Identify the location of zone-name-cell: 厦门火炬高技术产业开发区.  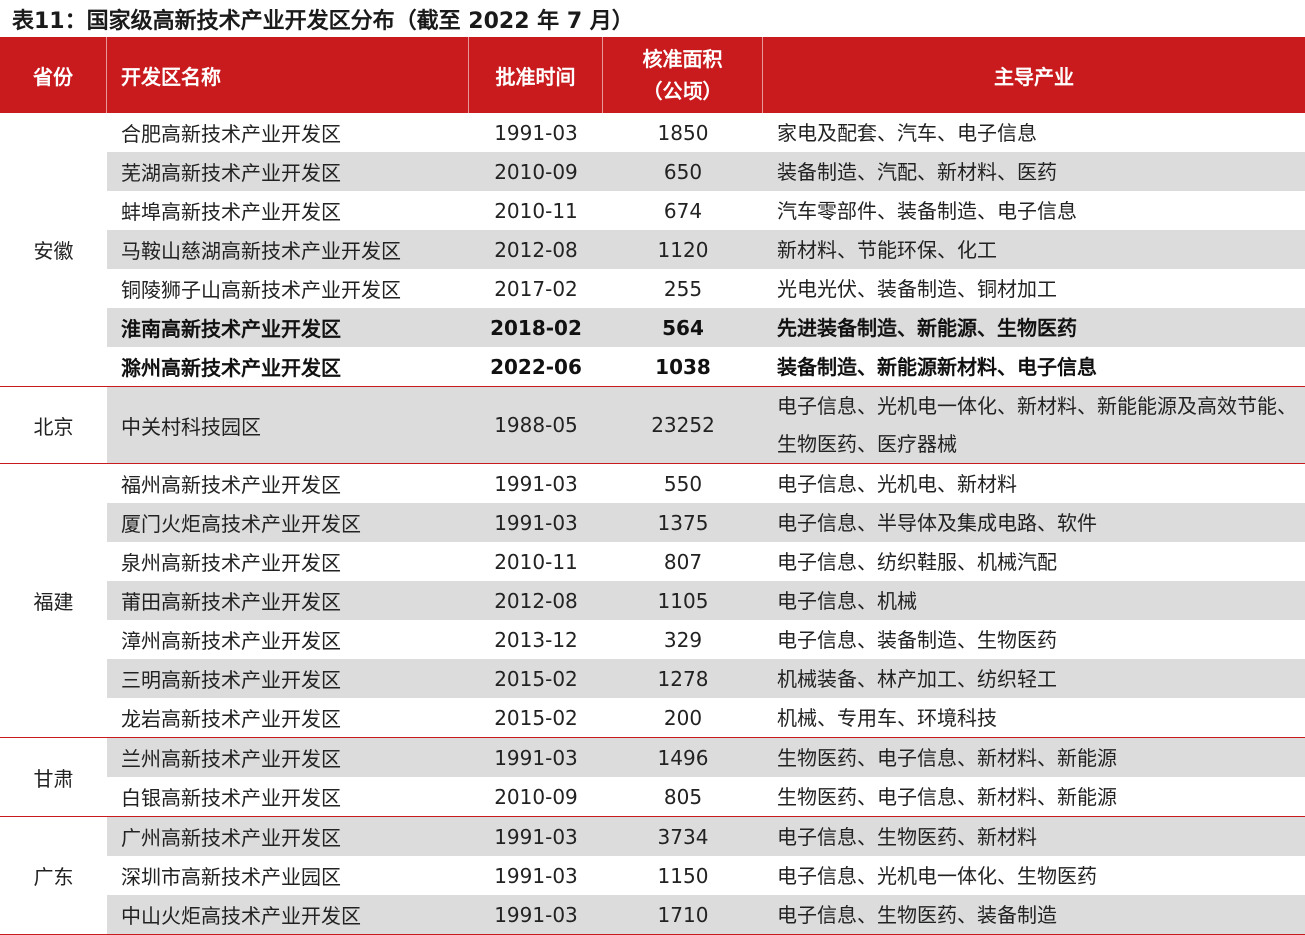
(241, 524).